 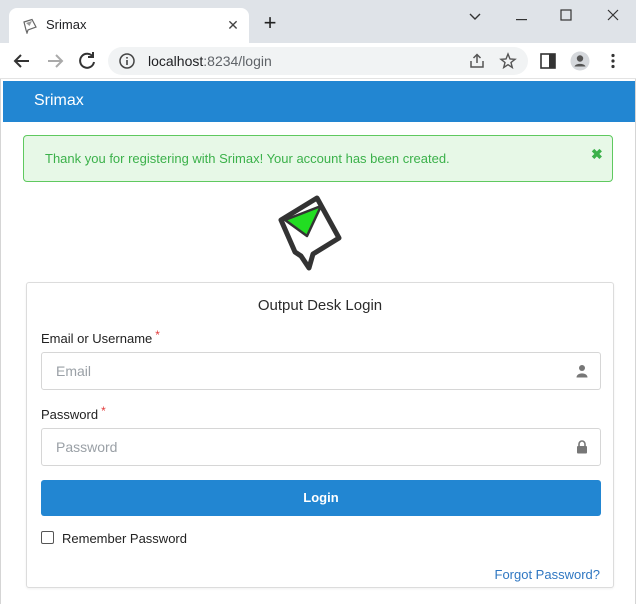 I want to click on tab-search-chevron-icon, so click(x=475, y=16).